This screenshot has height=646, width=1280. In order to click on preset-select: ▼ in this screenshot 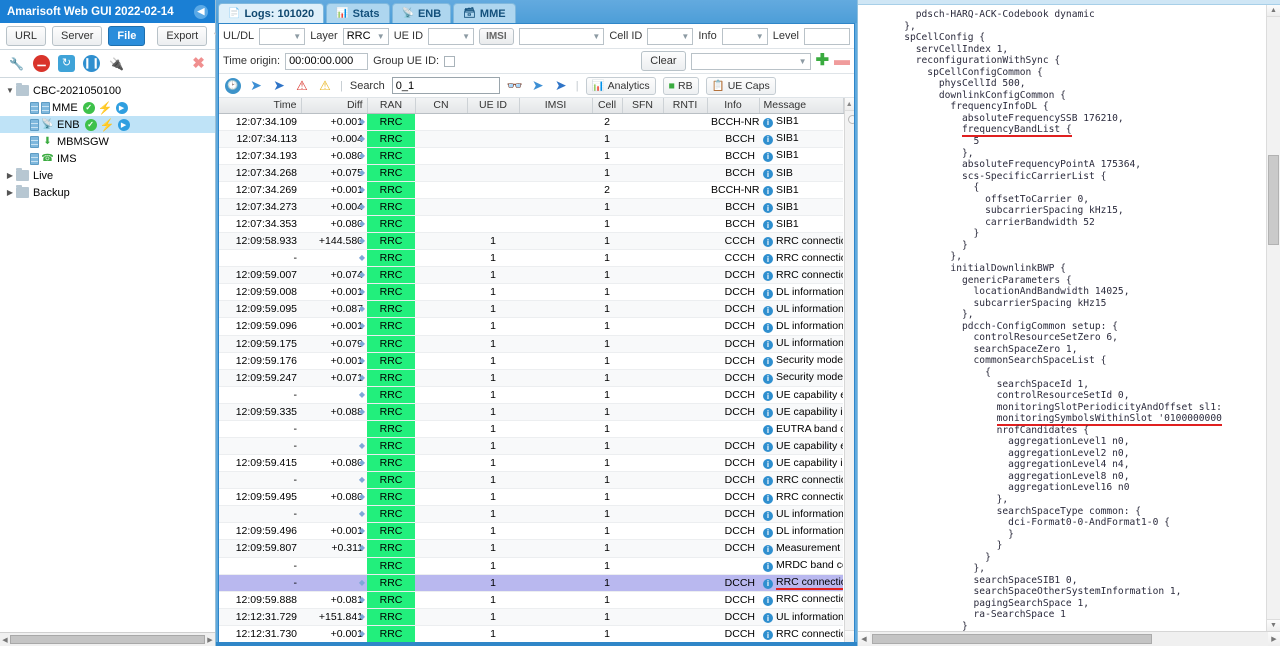, I will do `click(750, 61)`.